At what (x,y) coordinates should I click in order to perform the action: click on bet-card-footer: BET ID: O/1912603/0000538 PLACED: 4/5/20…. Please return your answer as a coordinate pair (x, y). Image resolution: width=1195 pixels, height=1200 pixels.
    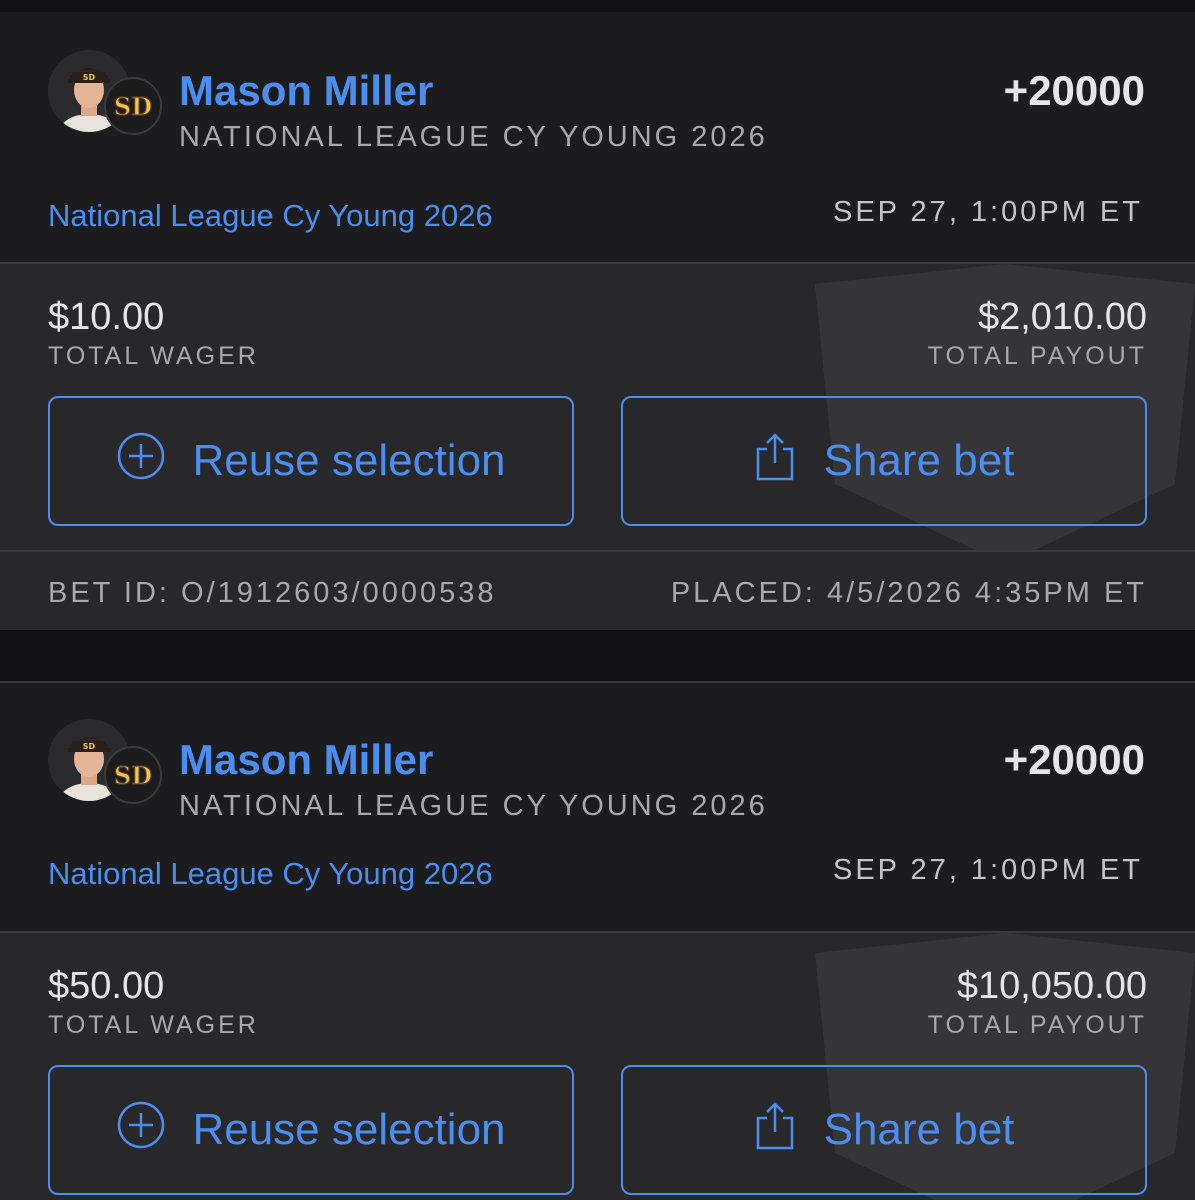
    Looking at the image, I should click on (597, 590).